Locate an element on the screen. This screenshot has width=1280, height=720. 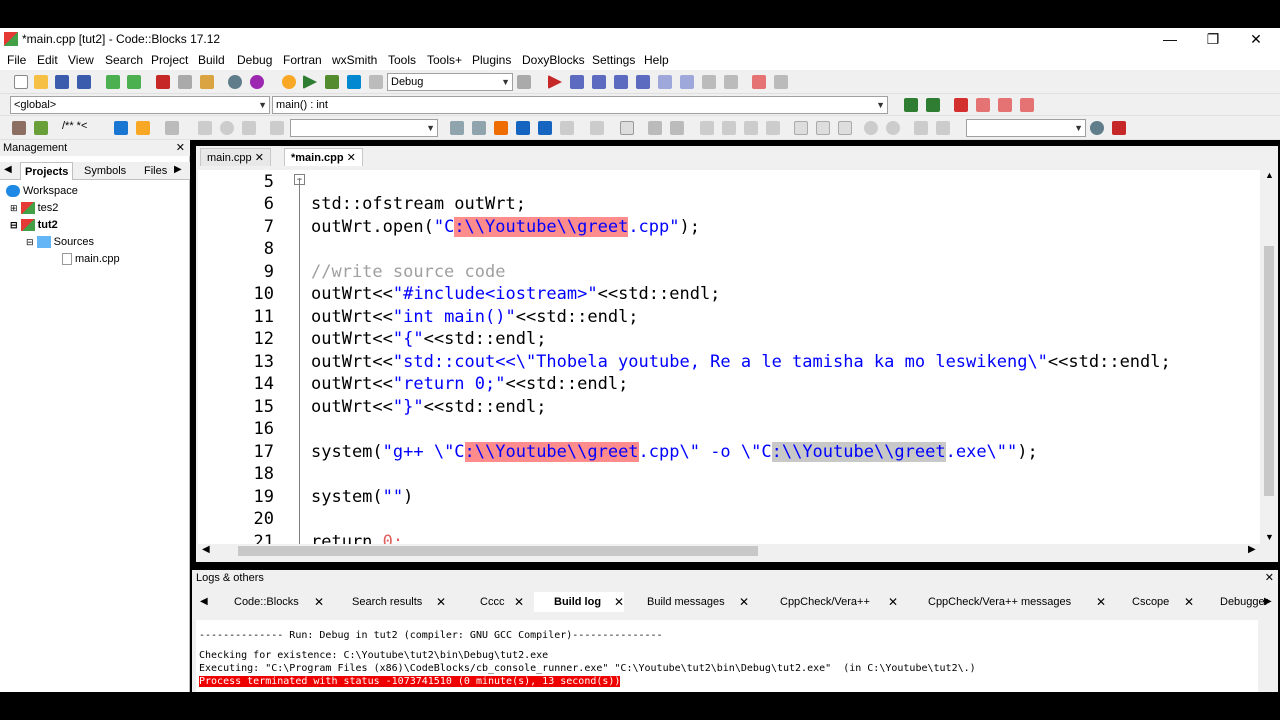
wrench-icon is located at coordinates (172, 128).